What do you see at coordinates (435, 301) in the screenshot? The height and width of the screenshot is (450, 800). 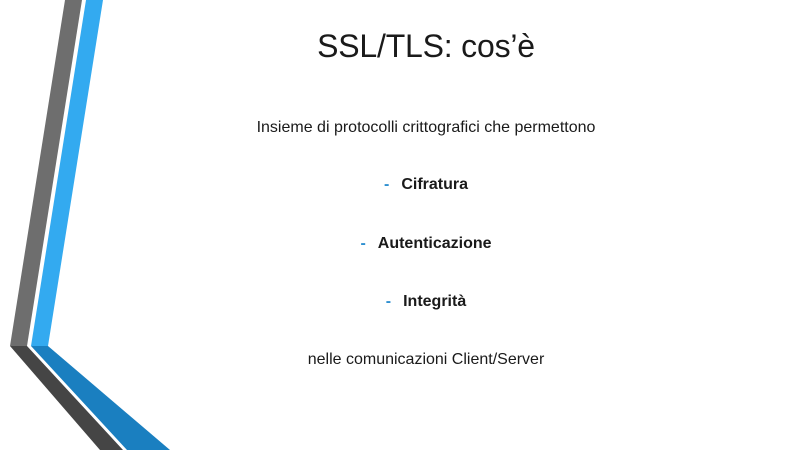 I see `bullet-label: Integrità` at bounding box center [435, 301].